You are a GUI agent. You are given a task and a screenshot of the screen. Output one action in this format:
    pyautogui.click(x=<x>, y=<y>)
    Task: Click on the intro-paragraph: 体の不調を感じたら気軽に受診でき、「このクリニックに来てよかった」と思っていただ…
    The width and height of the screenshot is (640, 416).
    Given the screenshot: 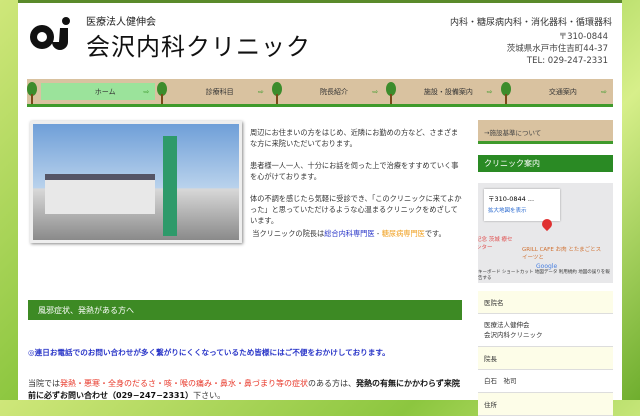 What is the action you would take?
    pyautogui.click(x=356, y=209)
    